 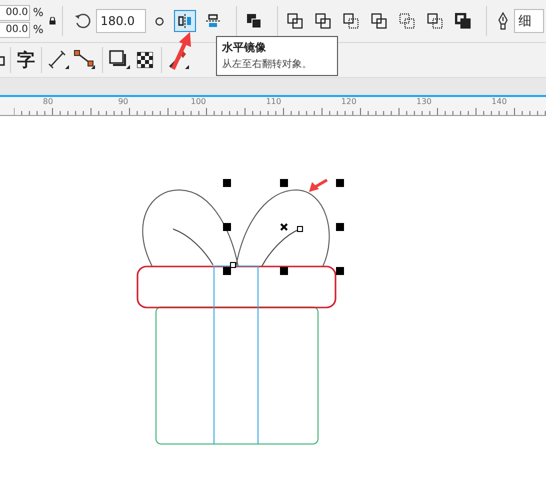 I want to click on ruler-label: 120, so click(x=349, y=101).